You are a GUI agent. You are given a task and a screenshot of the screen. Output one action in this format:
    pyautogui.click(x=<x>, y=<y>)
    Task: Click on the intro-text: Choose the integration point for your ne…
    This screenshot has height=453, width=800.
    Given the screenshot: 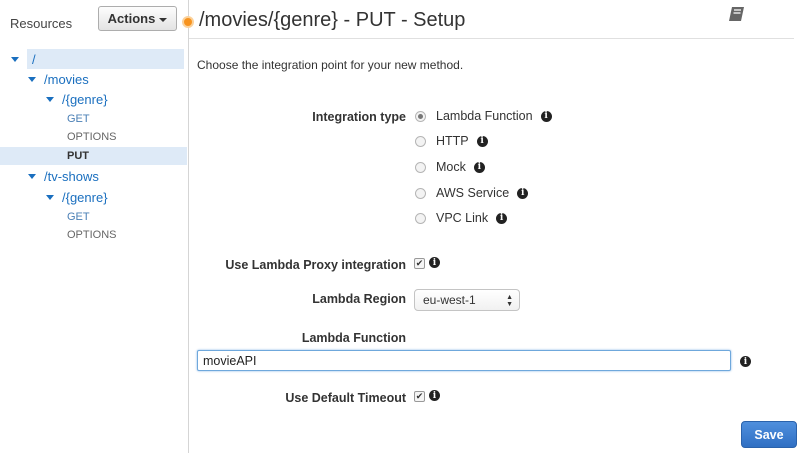 What is the action you would take?
    pyautogui.click(x=330, y=65)
    